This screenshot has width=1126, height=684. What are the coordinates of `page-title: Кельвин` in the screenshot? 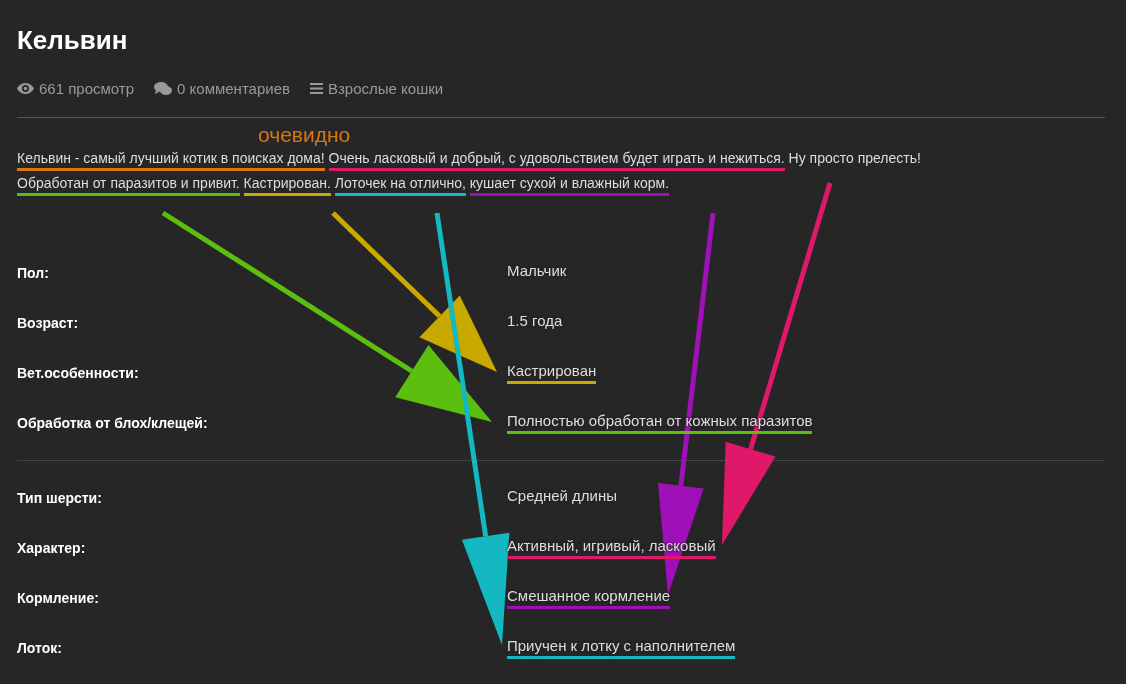 It's located at (73, 40).